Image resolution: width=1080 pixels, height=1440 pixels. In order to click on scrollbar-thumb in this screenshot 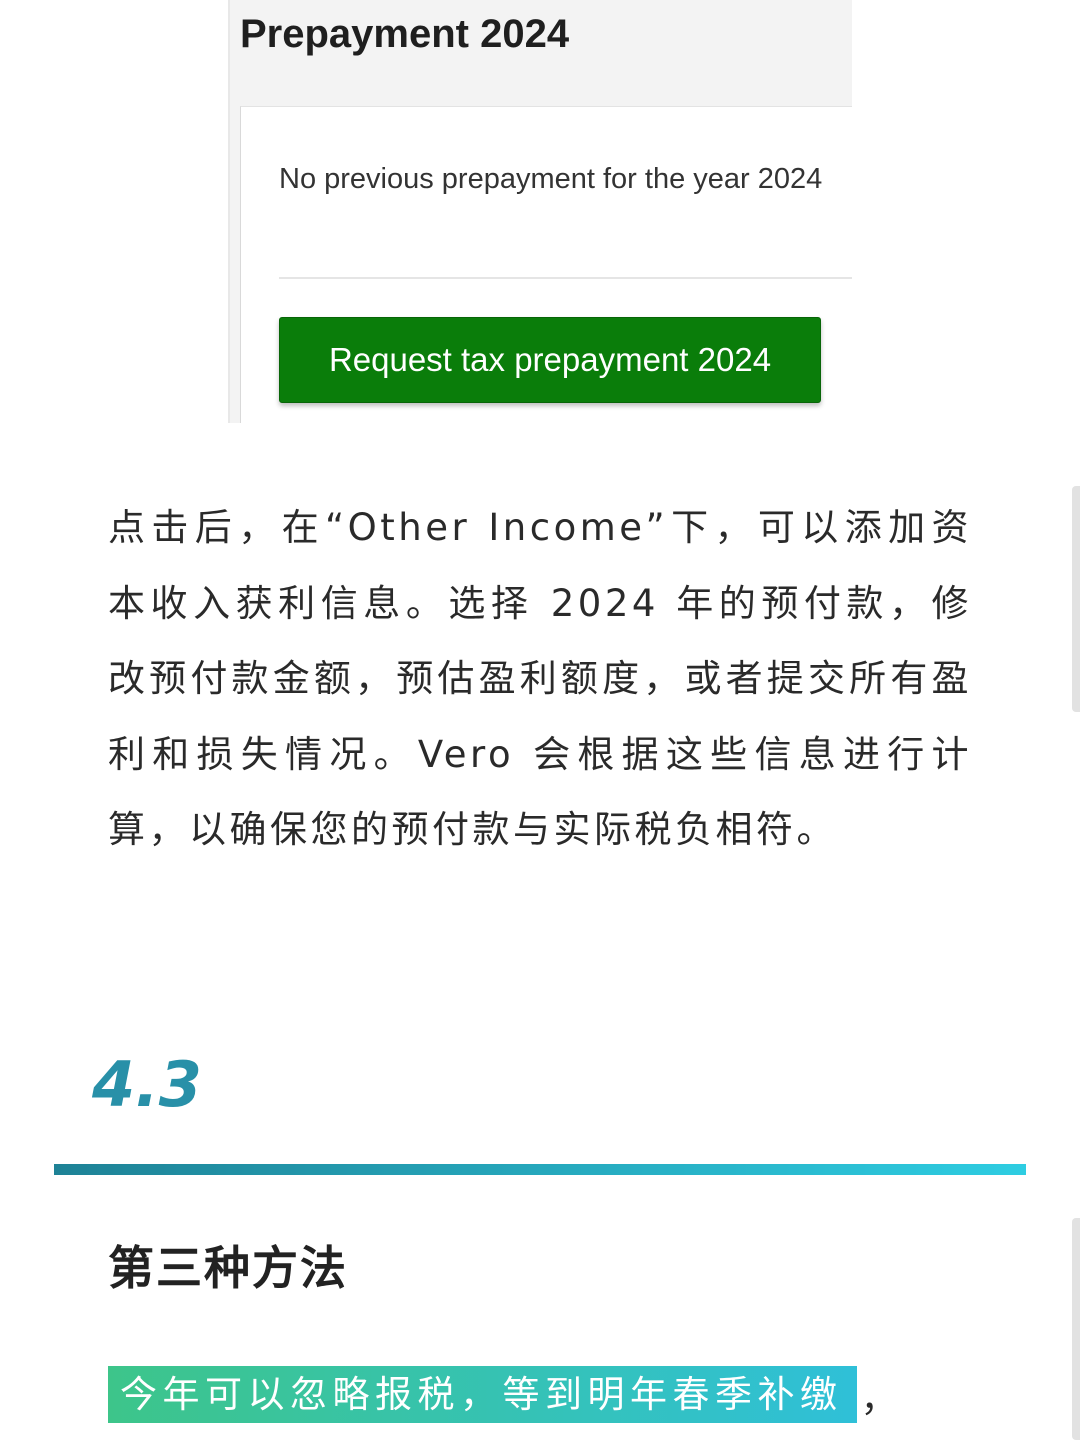, I will do `click(1076, 599)`.